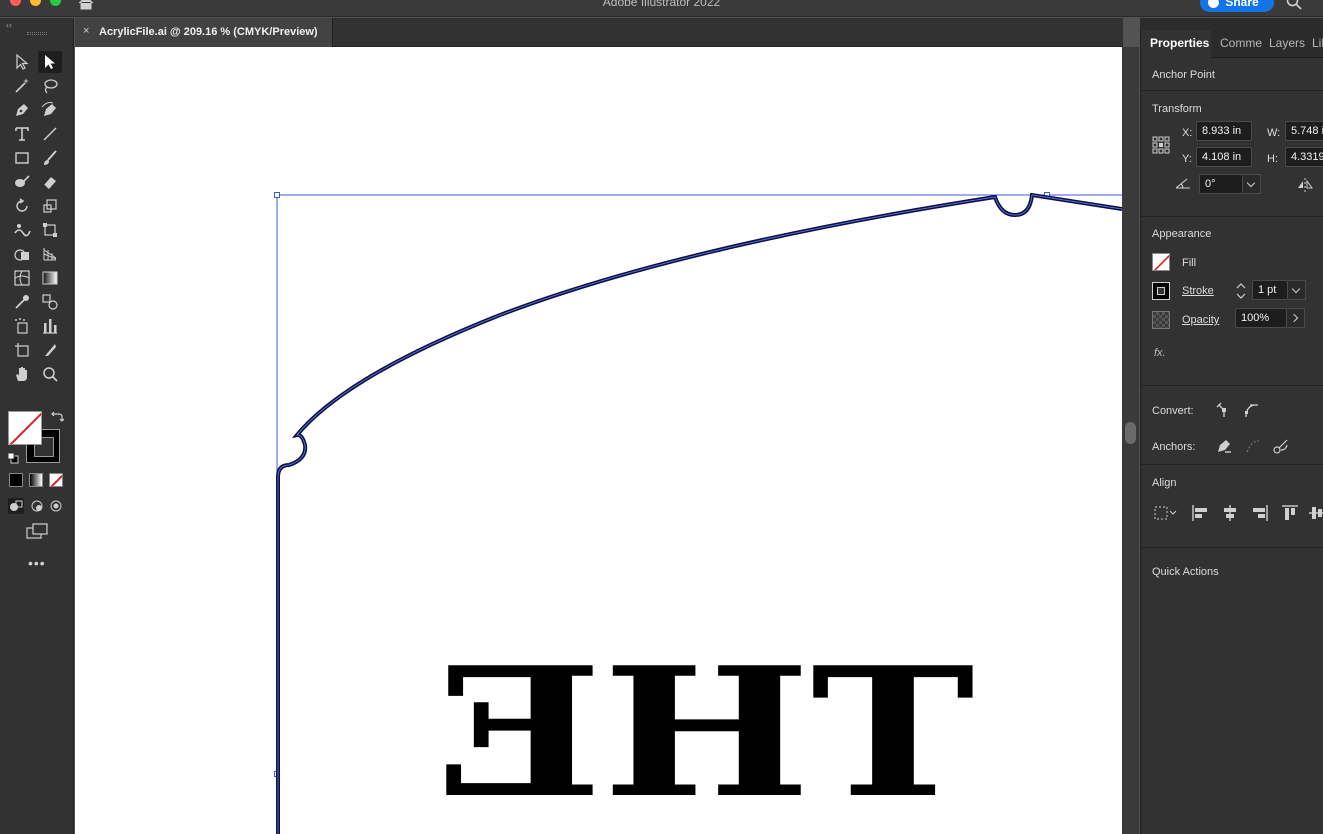 The image size is (1323, 834). I want to click on convert-to-smooth-icon, so click(1251, 410).